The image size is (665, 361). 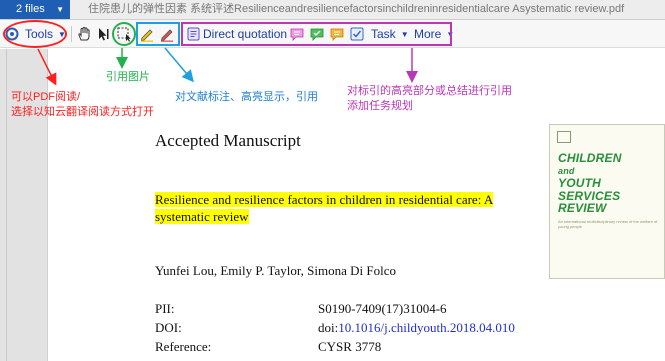 What do you see at coordinates (202, 216) in the screenshot?
I see `article-title-line2: systematic review` at bounding box center [202, 216].